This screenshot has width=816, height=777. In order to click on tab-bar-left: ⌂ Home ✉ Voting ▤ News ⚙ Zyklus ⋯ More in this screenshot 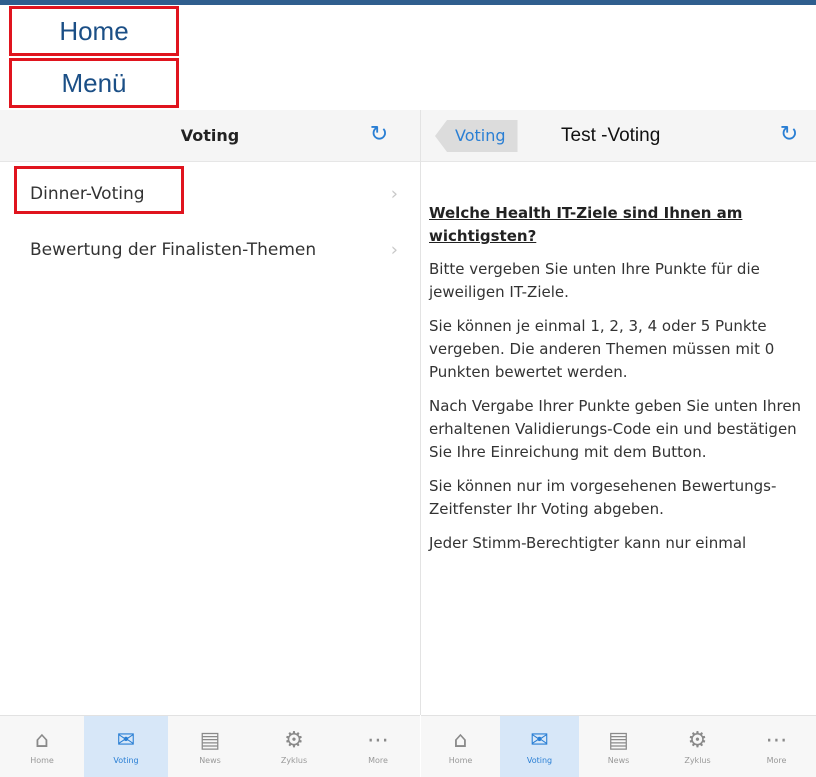, I will do `click(210, 746)`.